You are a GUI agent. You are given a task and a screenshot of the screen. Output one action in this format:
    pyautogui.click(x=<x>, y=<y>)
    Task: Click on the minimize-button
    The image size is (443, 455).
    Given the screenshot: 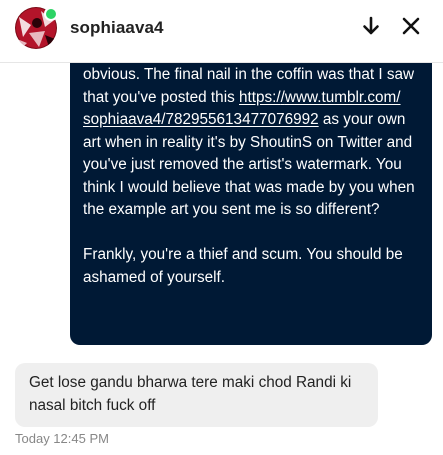 What is the action you would take?
    pyautogui.click(x=371, y=26)
    